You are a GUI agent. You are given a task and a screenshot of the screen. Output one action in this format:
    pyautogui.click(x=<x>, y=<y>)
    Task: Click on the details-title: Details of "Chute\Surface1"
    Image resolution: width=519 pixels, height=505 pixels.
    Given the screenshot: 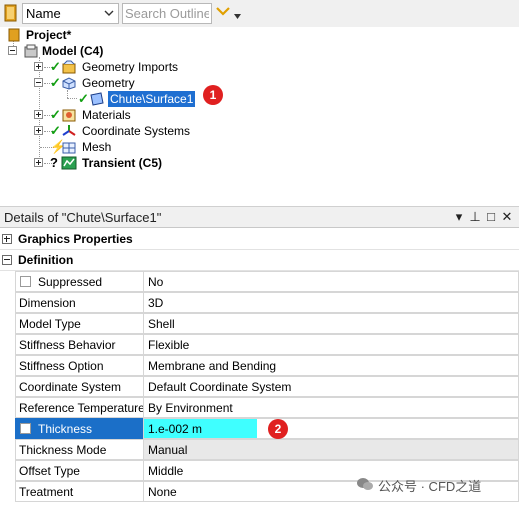 What is the action you would take?
    pyautogui.click(x=83, y=217)
    